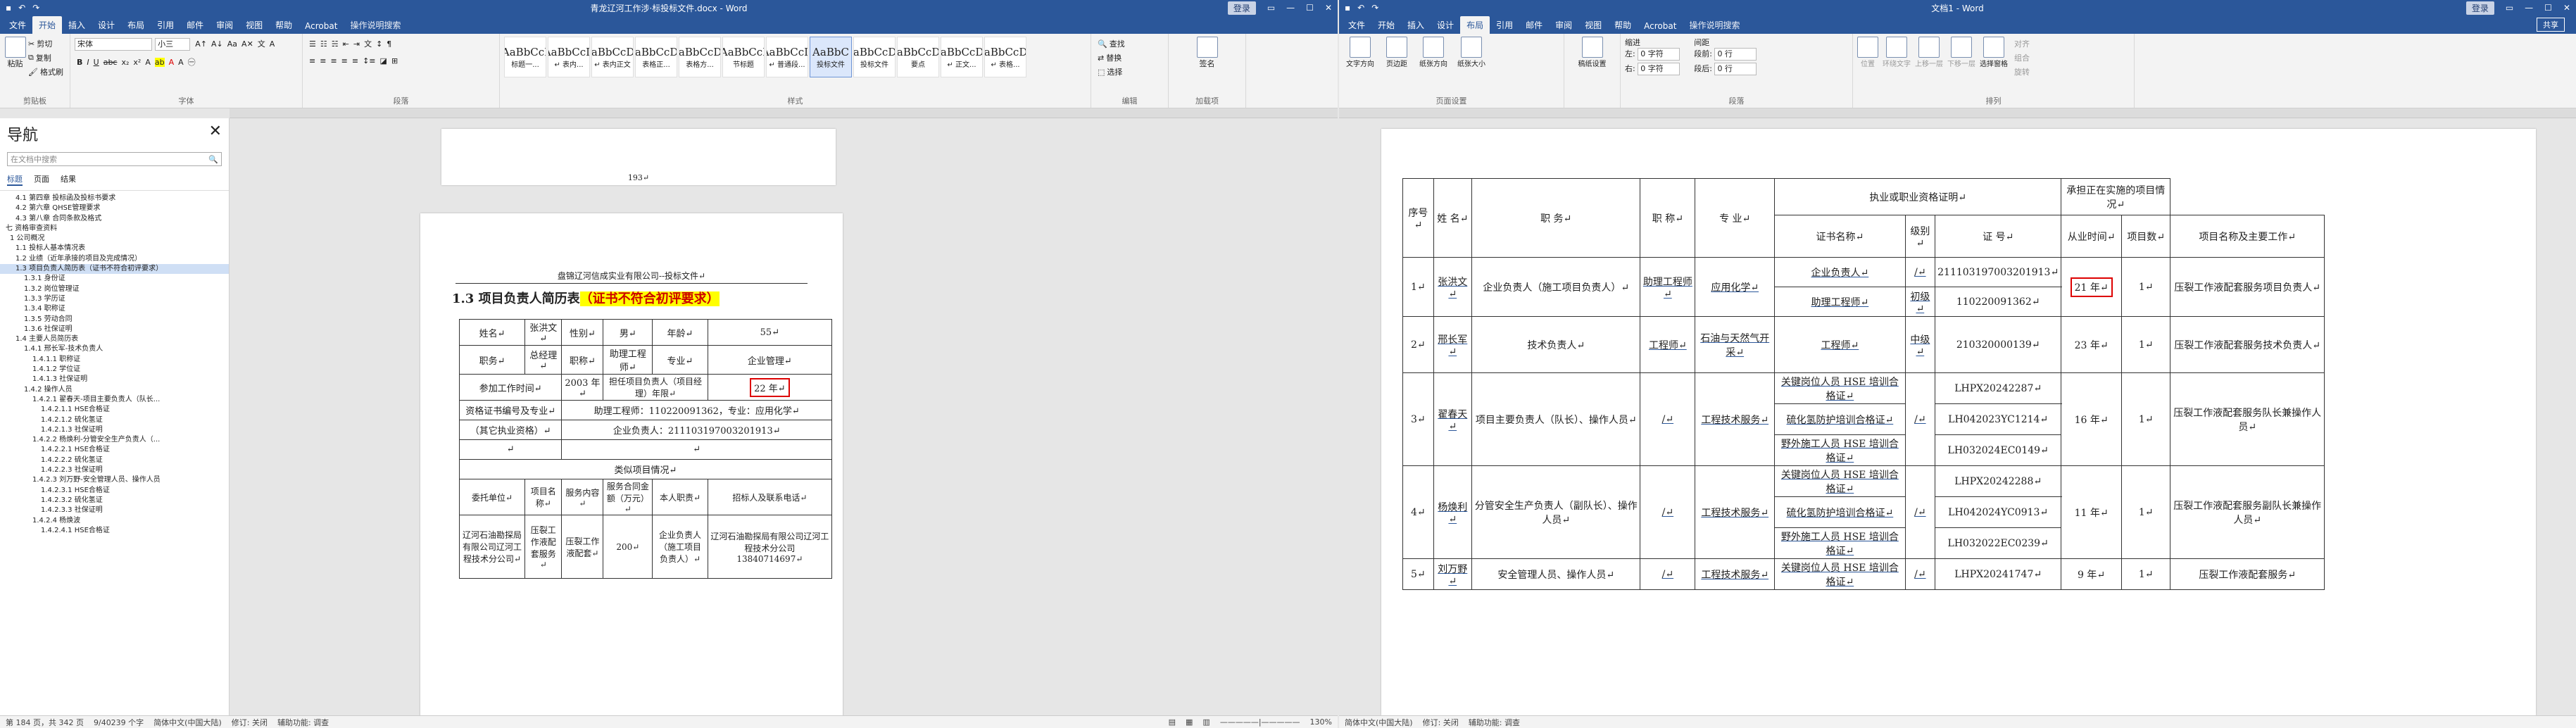 The width and height of the screenshot is (2576, 728). What do you see at coordinates (114, 329) in the screenshot?
I see `nav-heading-item: 1.3.6 社保证明` at bounding box center [114, 329].